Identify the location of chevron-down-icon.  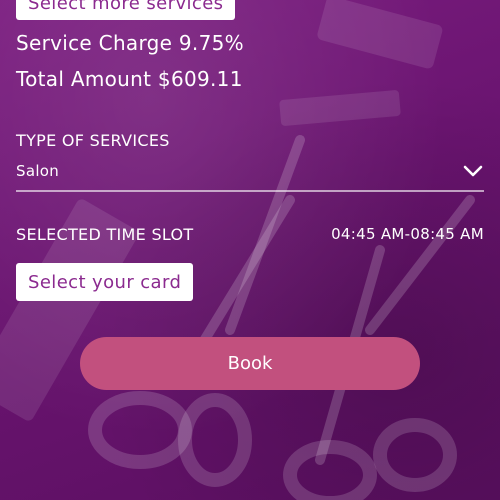
(473, 171).